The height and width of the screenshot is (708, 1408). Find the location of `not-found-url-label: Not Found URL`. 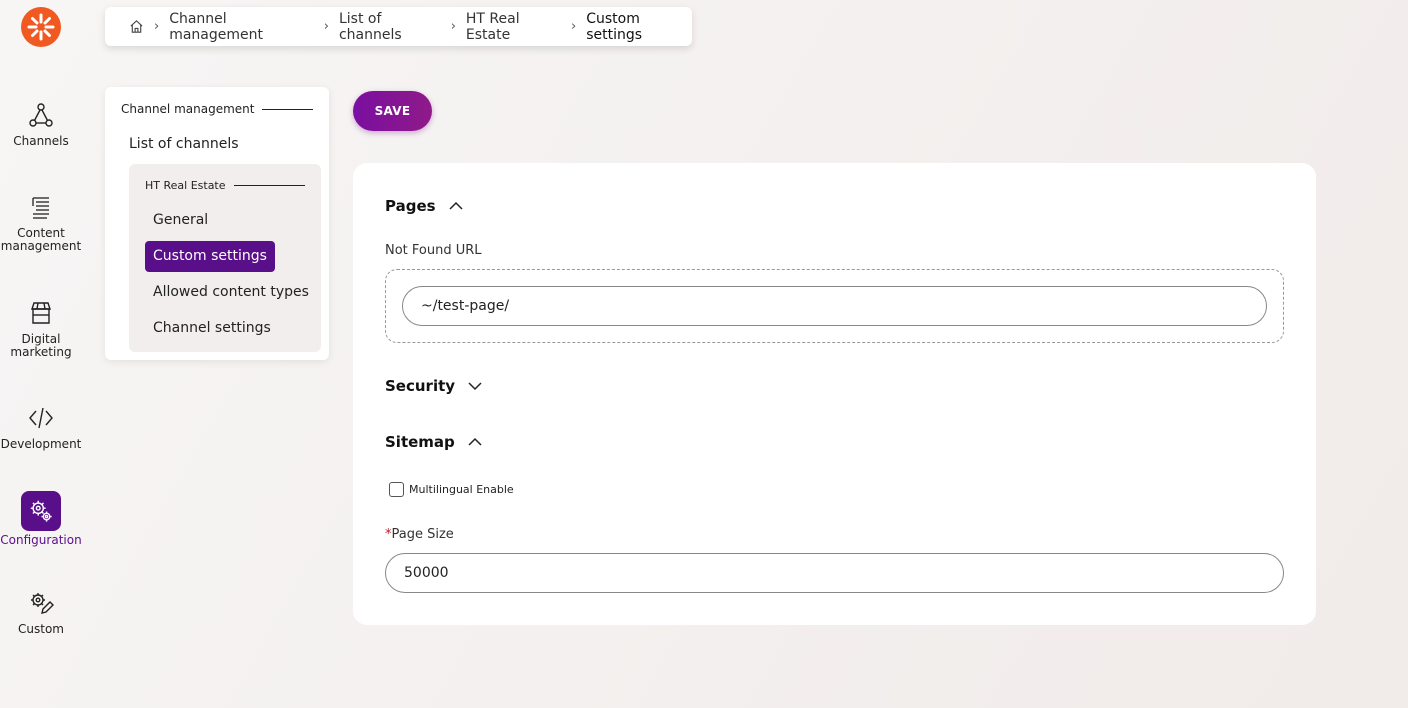

not-found-url-label: Not Found URL is located at coordinates (433, 250).